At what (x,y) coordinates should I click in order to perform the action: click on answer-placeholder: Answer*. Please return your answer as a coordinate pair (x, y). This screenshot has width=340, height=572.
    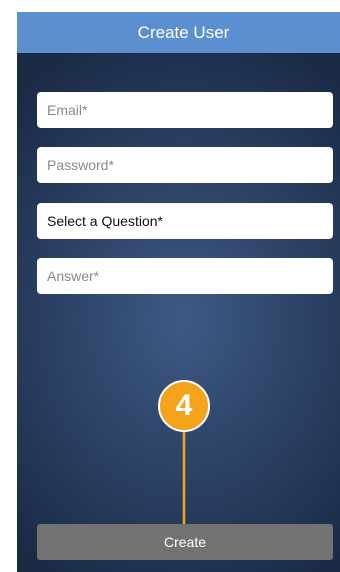
    Looking at the image, I should click on (73, 276).